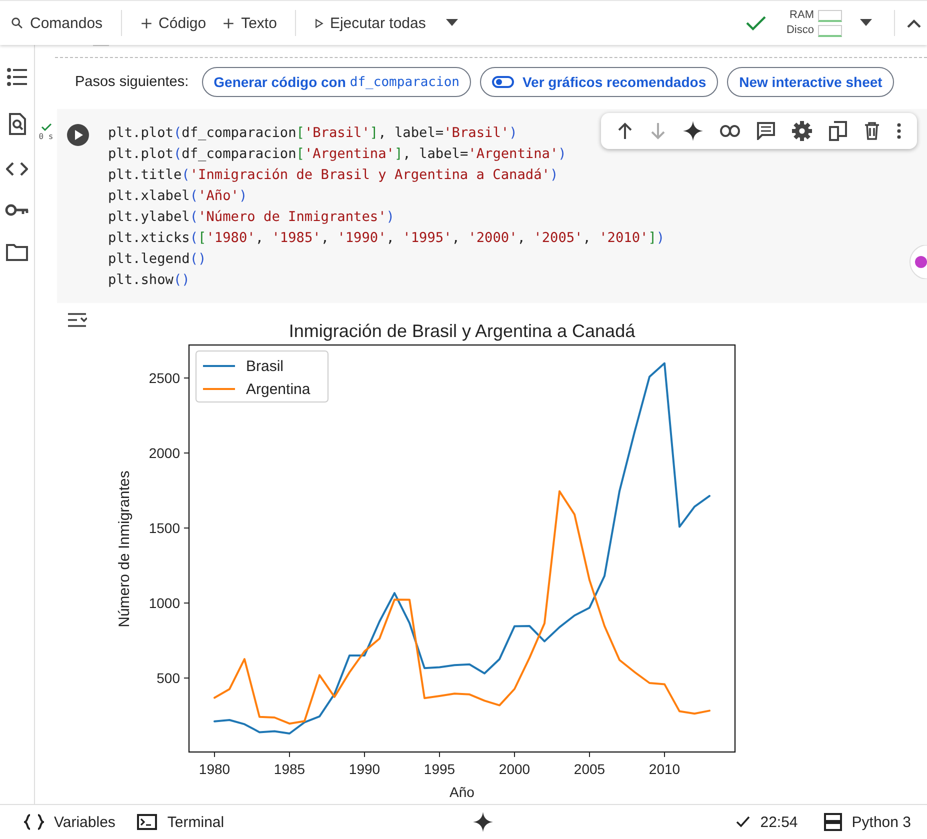  Describe the element at coordinates (178, 196) in the screenshot. I see `code-line: plt.xlabel('Año')` at that location.